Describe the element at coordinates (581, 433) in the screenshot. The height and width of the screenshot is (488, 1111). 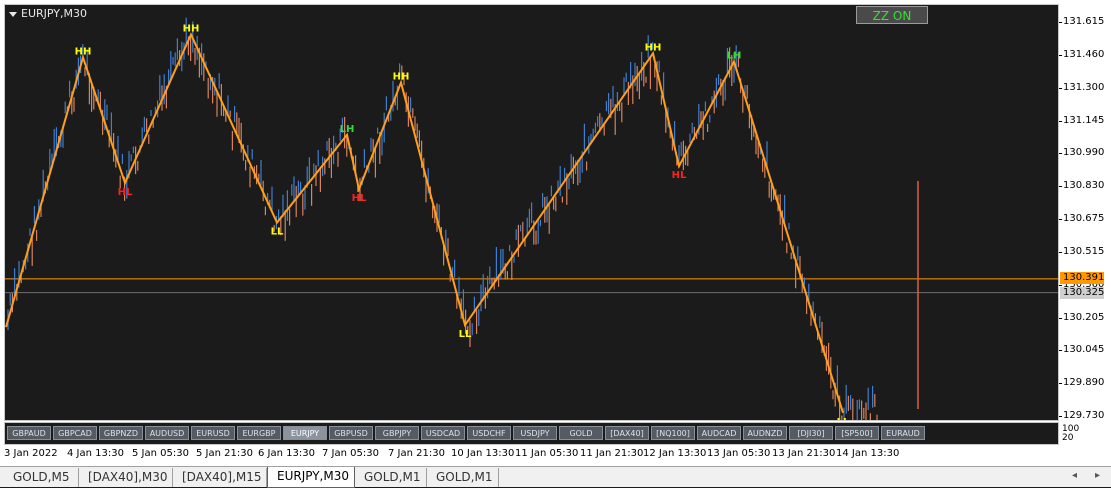
I see `symbol-button-gold: GOLD` at that location.